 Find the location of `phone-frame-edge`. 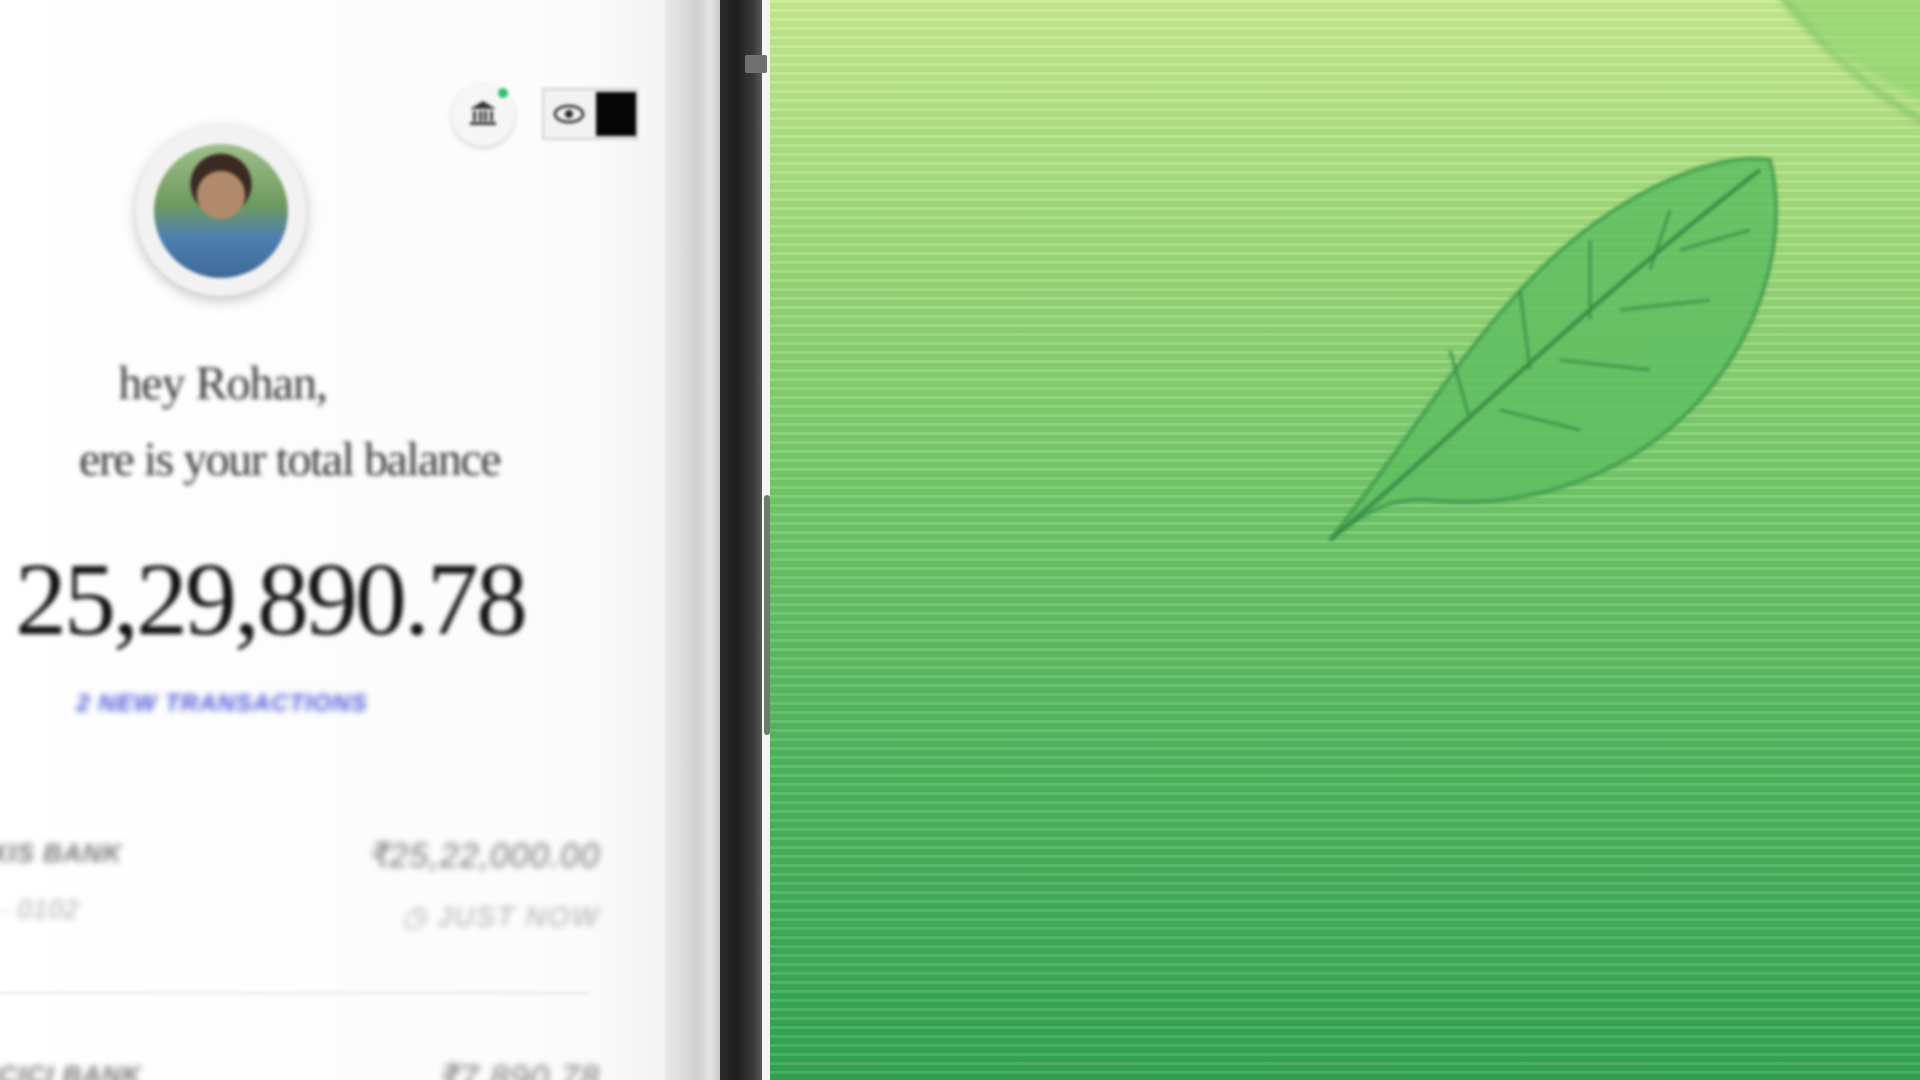

phone-frame-edge is located at coordinates (695, 540).